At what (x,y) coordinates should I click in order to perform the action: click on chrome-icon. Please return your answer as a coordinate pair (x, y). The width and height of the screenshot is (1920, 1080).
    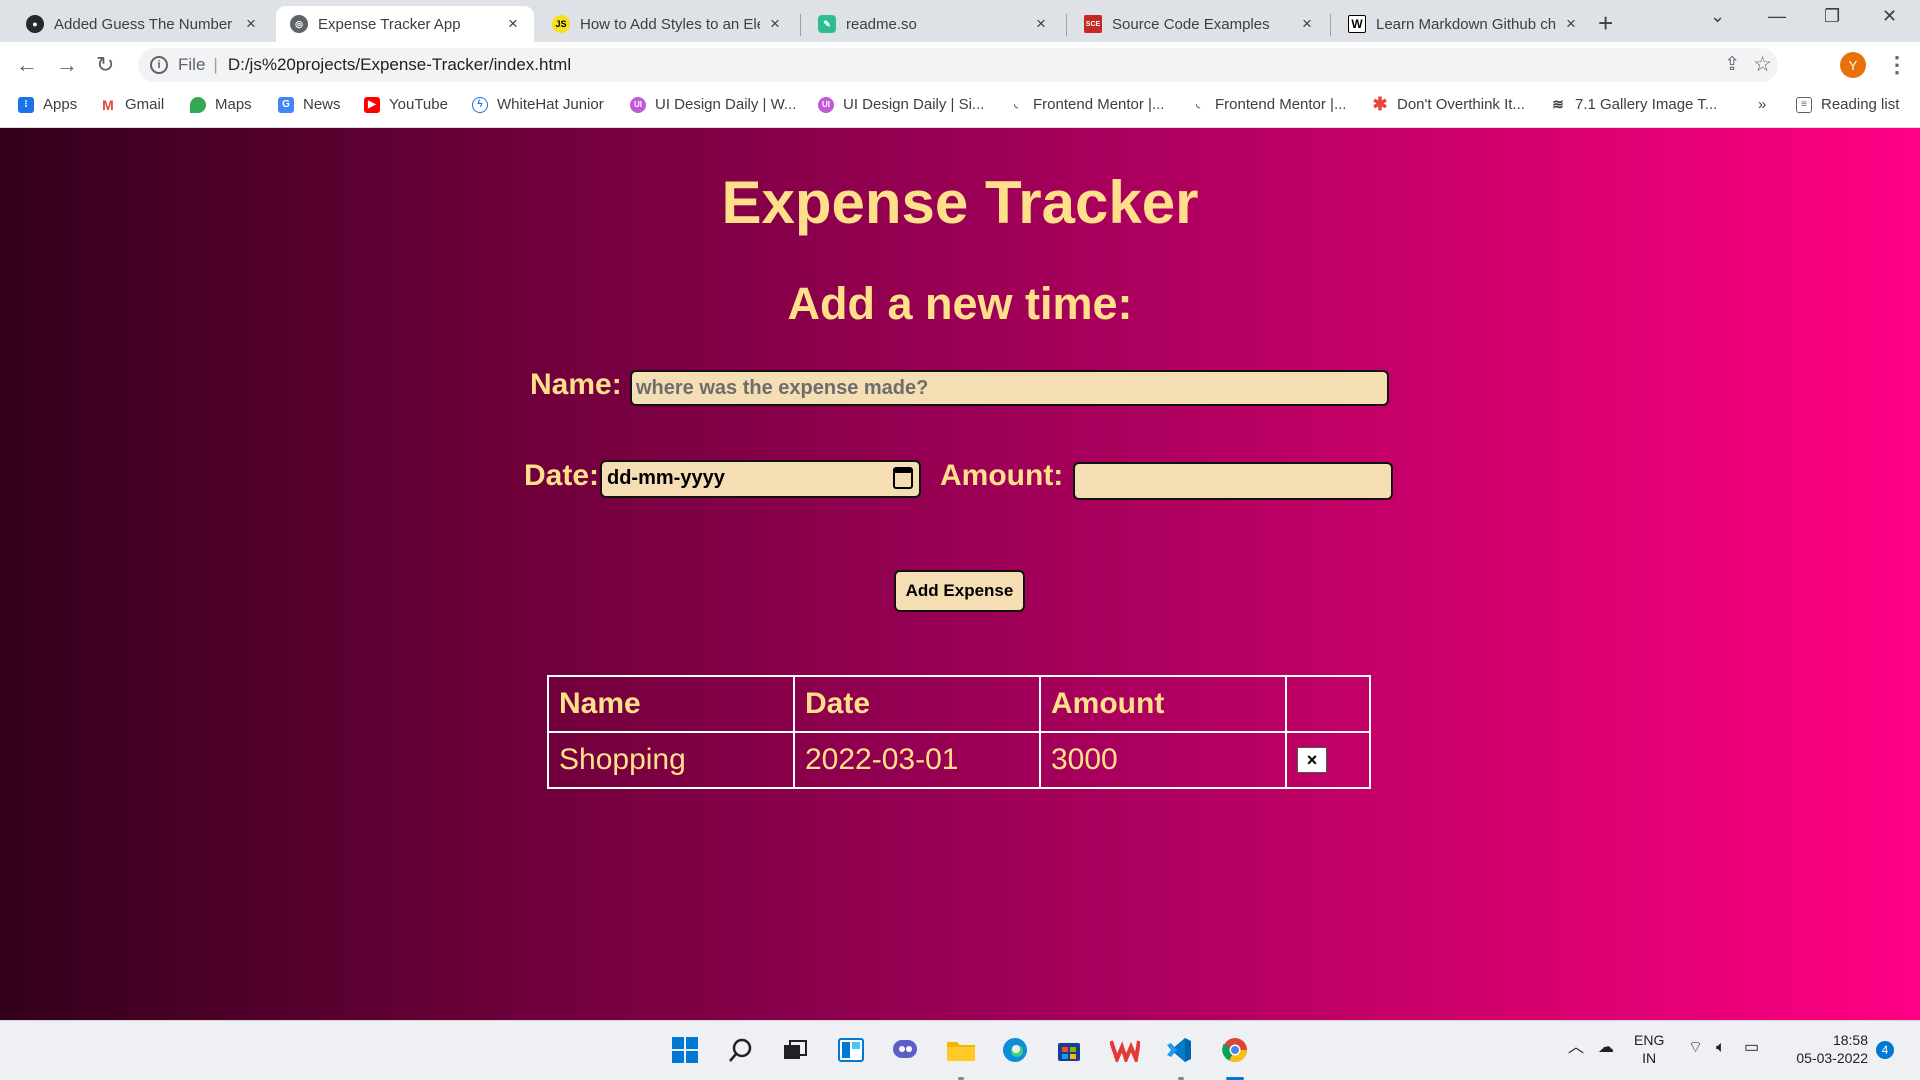
    Looking at the image, I should click on (1235, 1050).